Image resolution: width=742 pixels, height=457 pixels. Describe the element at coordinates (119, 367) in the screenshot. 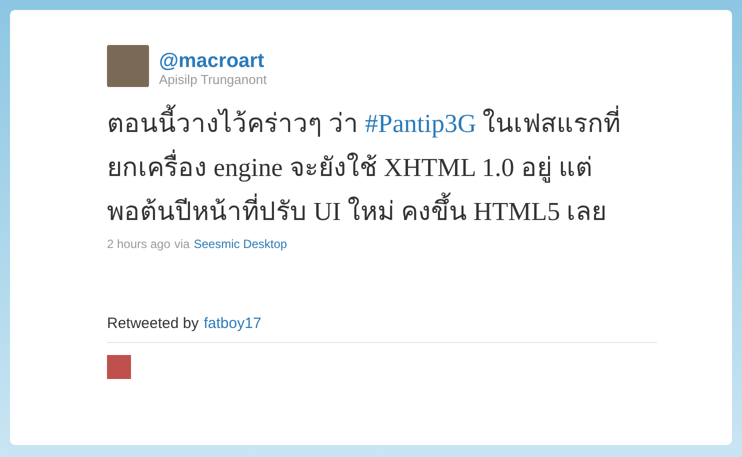

I see `retweeter-avatar-placeholder` at that location.